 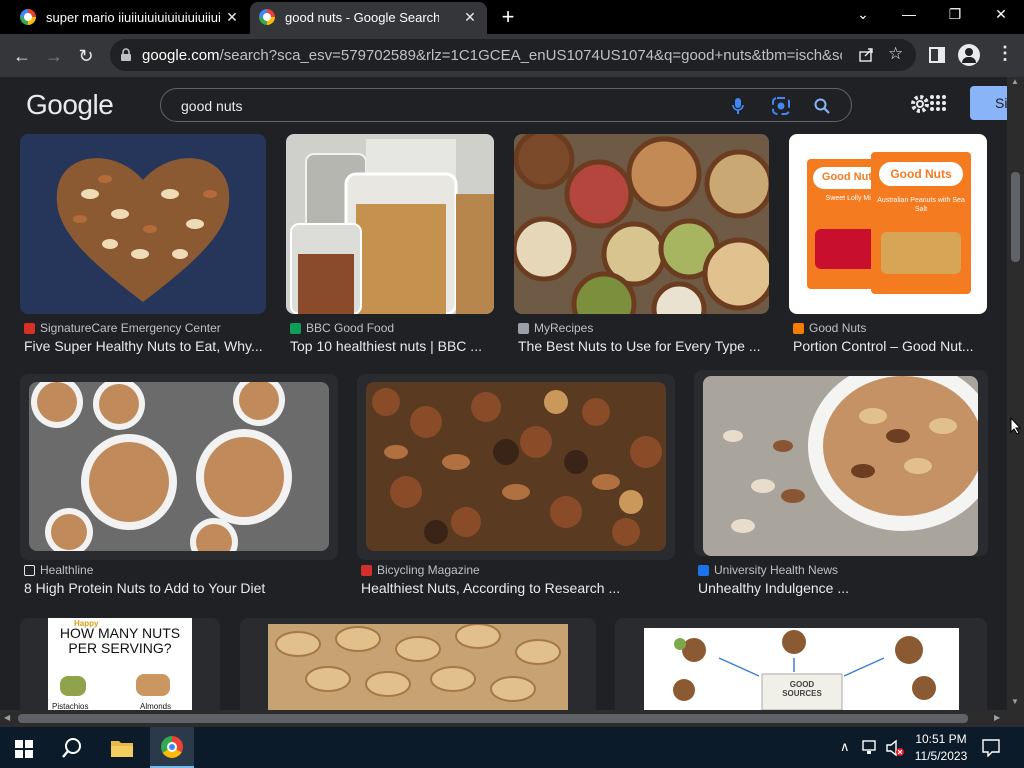 I want to click on scrollbar-track-top: ▲, so click(x=1015, y=104).